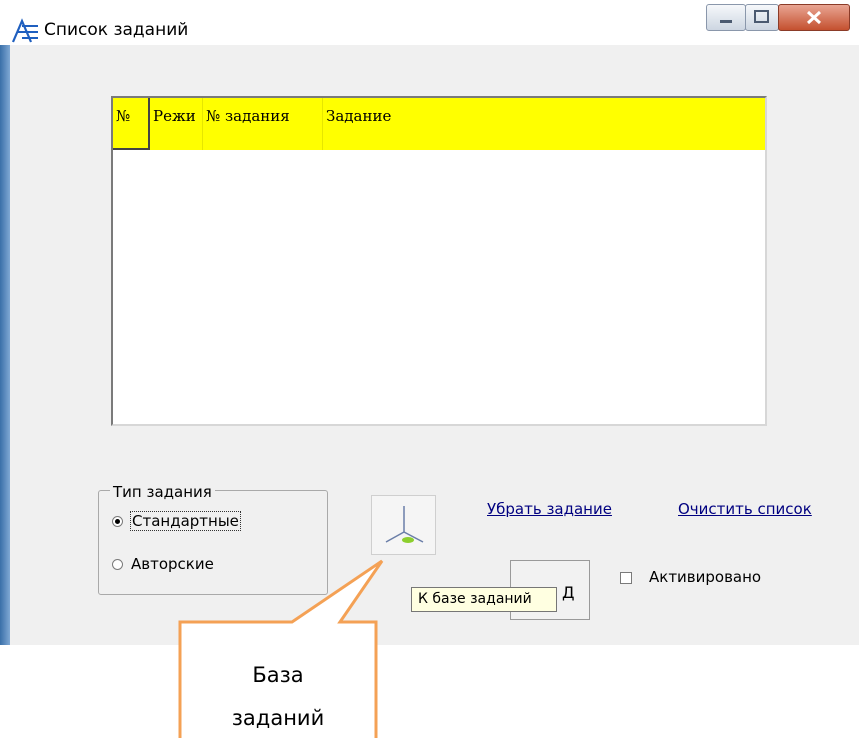 This screenshot has width=859, height=738. I want to click on window-title: Список заданий, so click(116, 30).